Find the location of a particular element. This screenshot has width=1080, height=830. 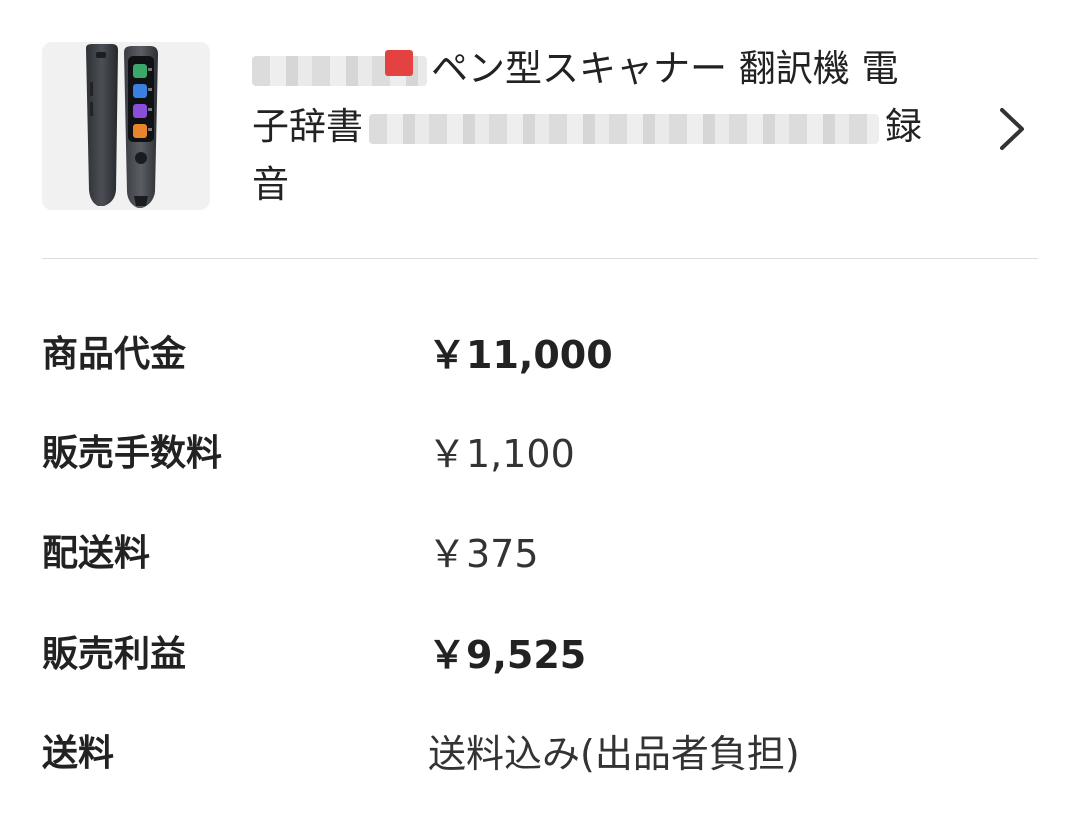

pen-scanner-image is located at coordinates (122, 126).